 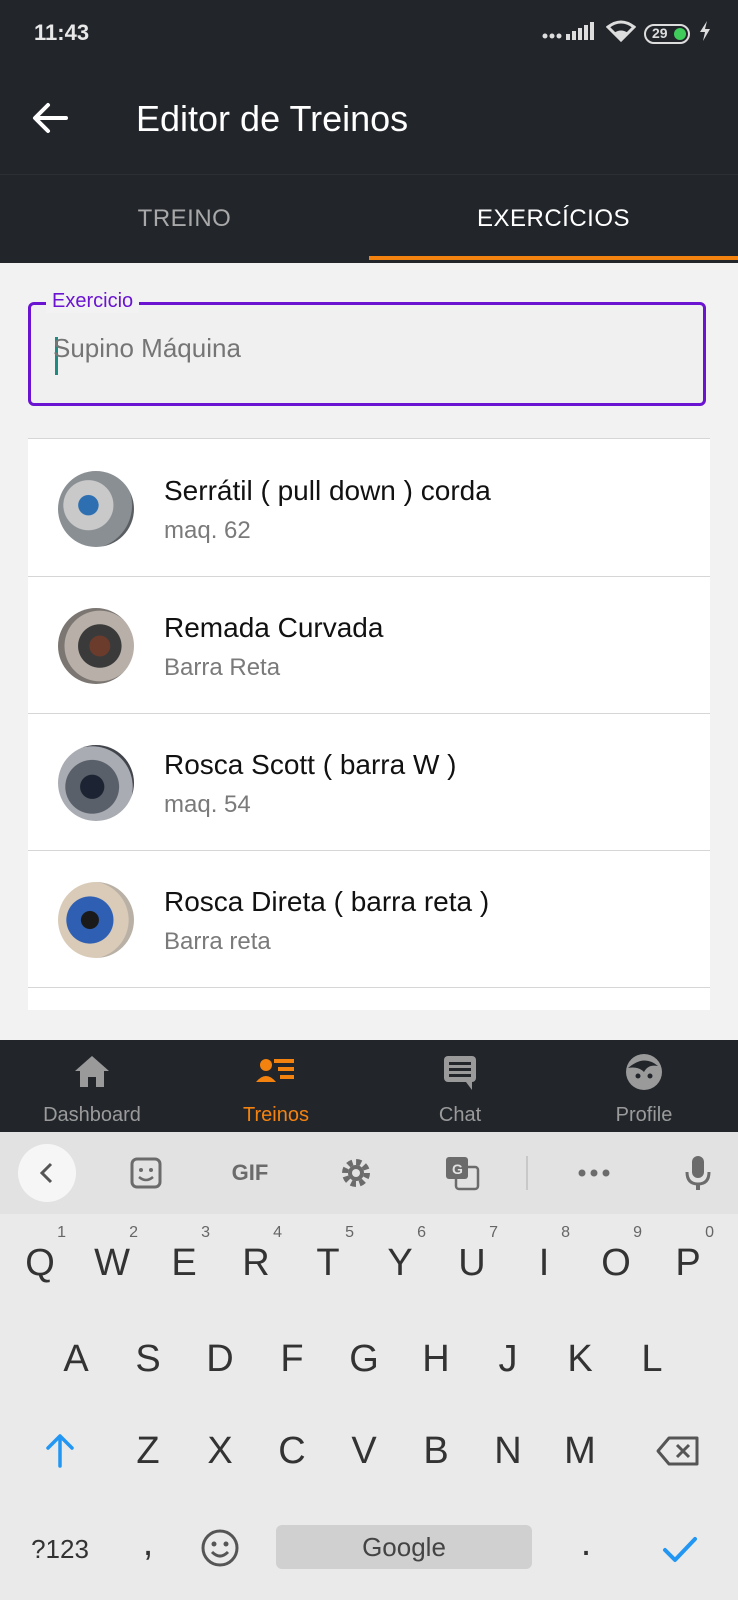 What do you see at coordinates (148, 1543) in the screenshot?
I see `comma-key: ,` at bounding box center [148, 1543].